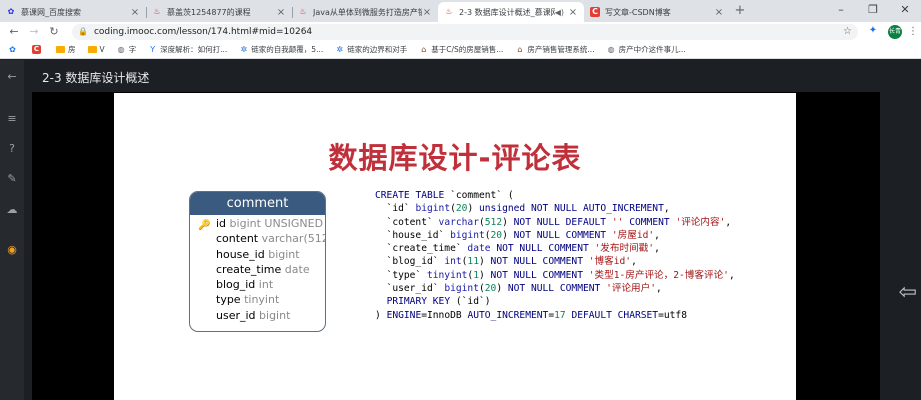 The width and height of the screenshot is (921, 400). I want to click on slide-title: 数据库设计-评论表, so click(455, 158).